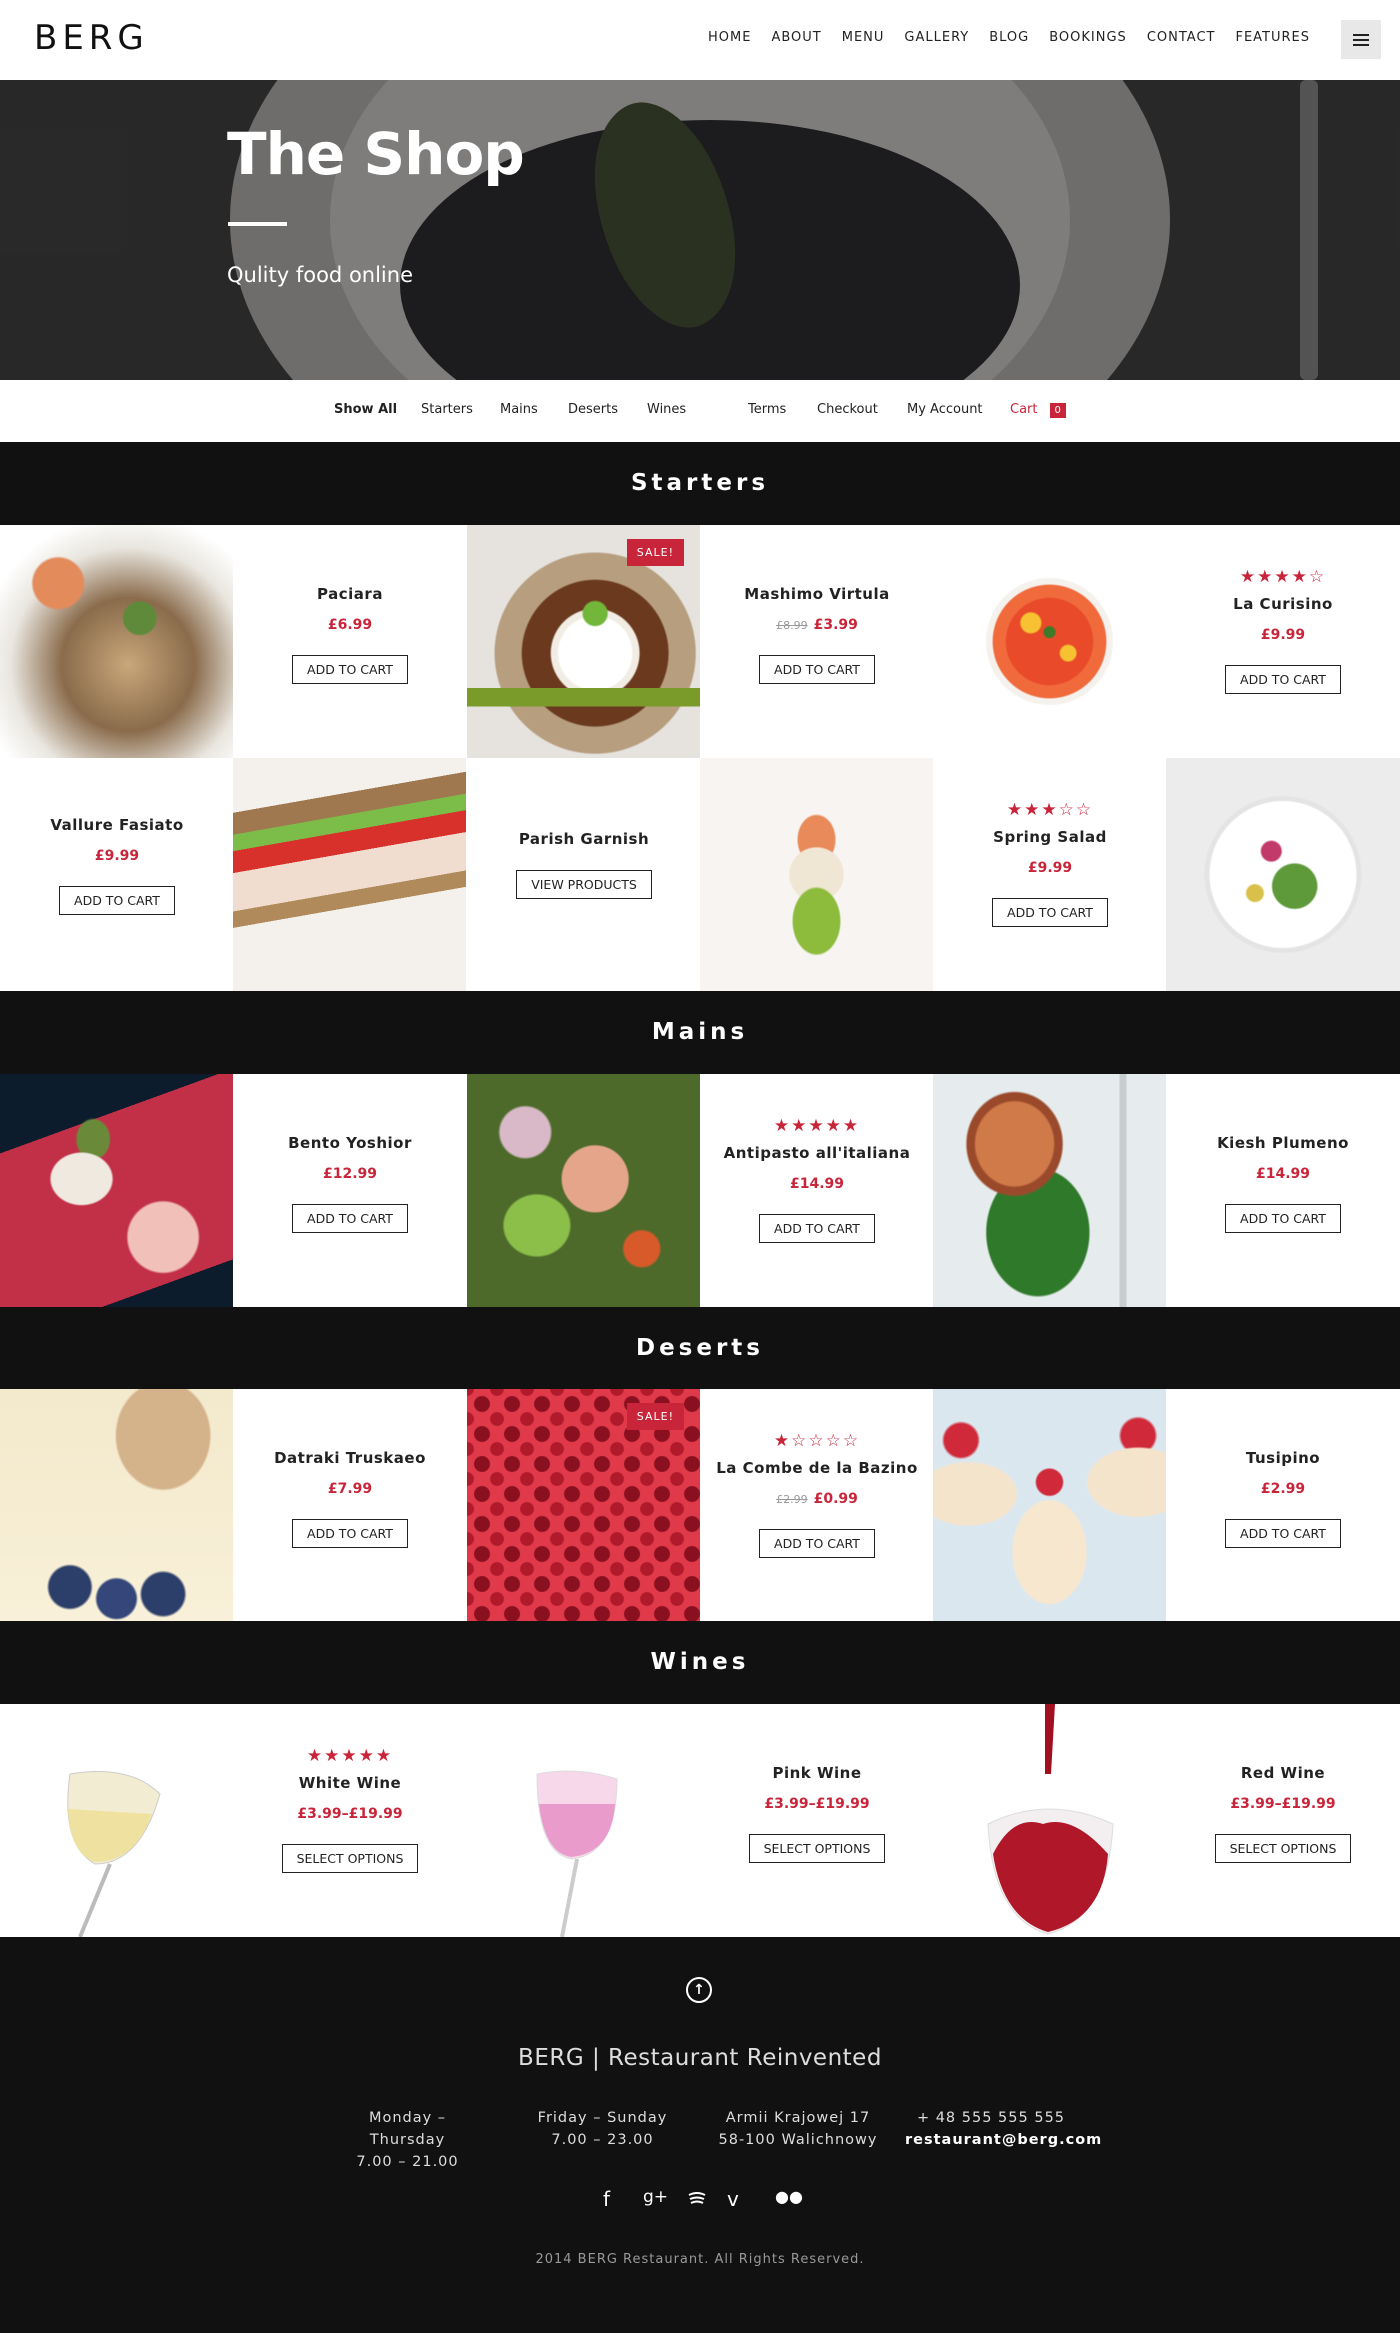  What do you see at coordinates (733, 2199) in the screenshot?
I see `vine-icon: v` at bounding box center [733, 2199].